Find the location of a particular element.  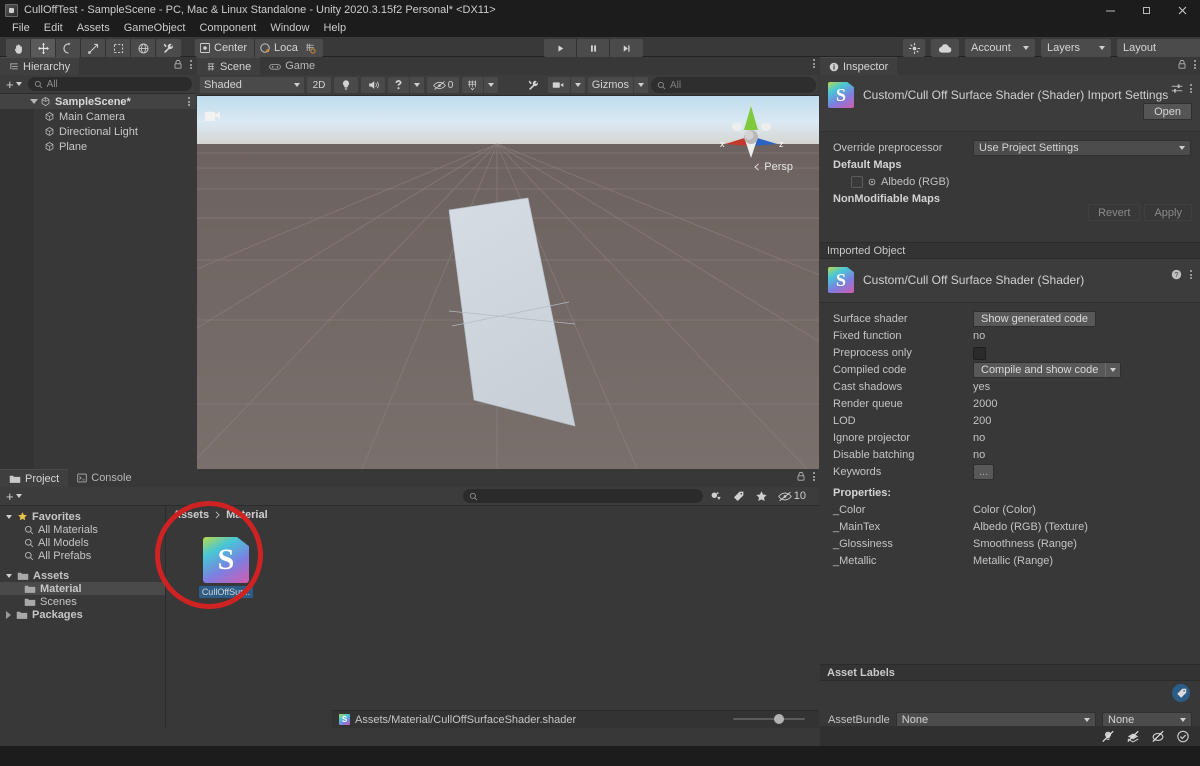

override-preprocessor-dropdown: Use Project Settings is located at coordinates (1082, 148).